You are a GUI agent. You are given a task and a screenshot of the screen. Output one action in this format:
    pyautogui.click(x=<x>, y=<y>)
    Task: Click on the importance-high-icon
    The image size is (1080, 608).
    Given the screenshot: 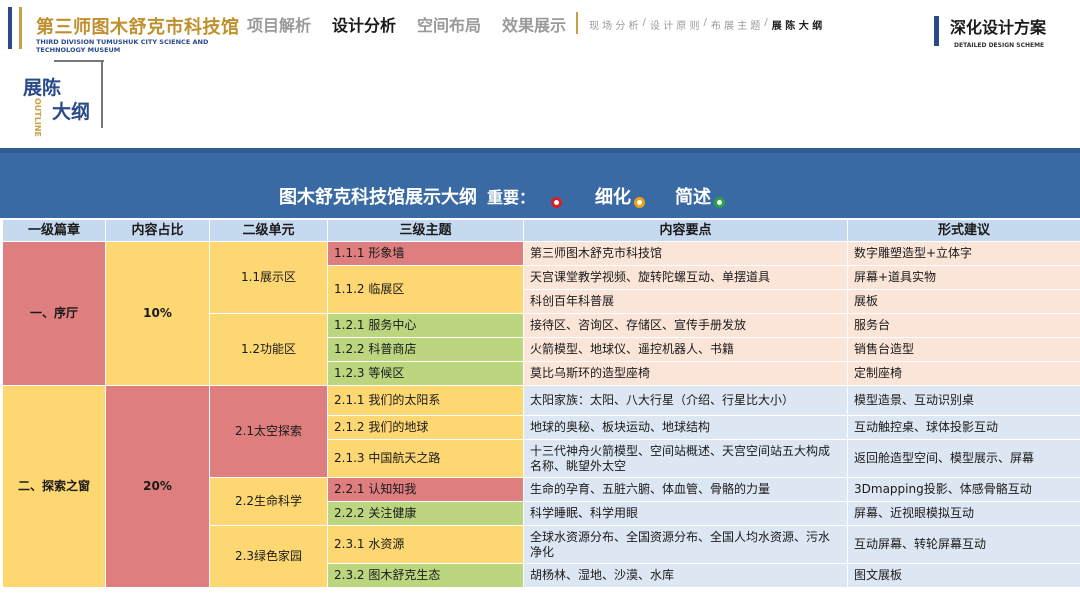 What is the action you would take?
    pyautogui.click(x=557, y=202)
    